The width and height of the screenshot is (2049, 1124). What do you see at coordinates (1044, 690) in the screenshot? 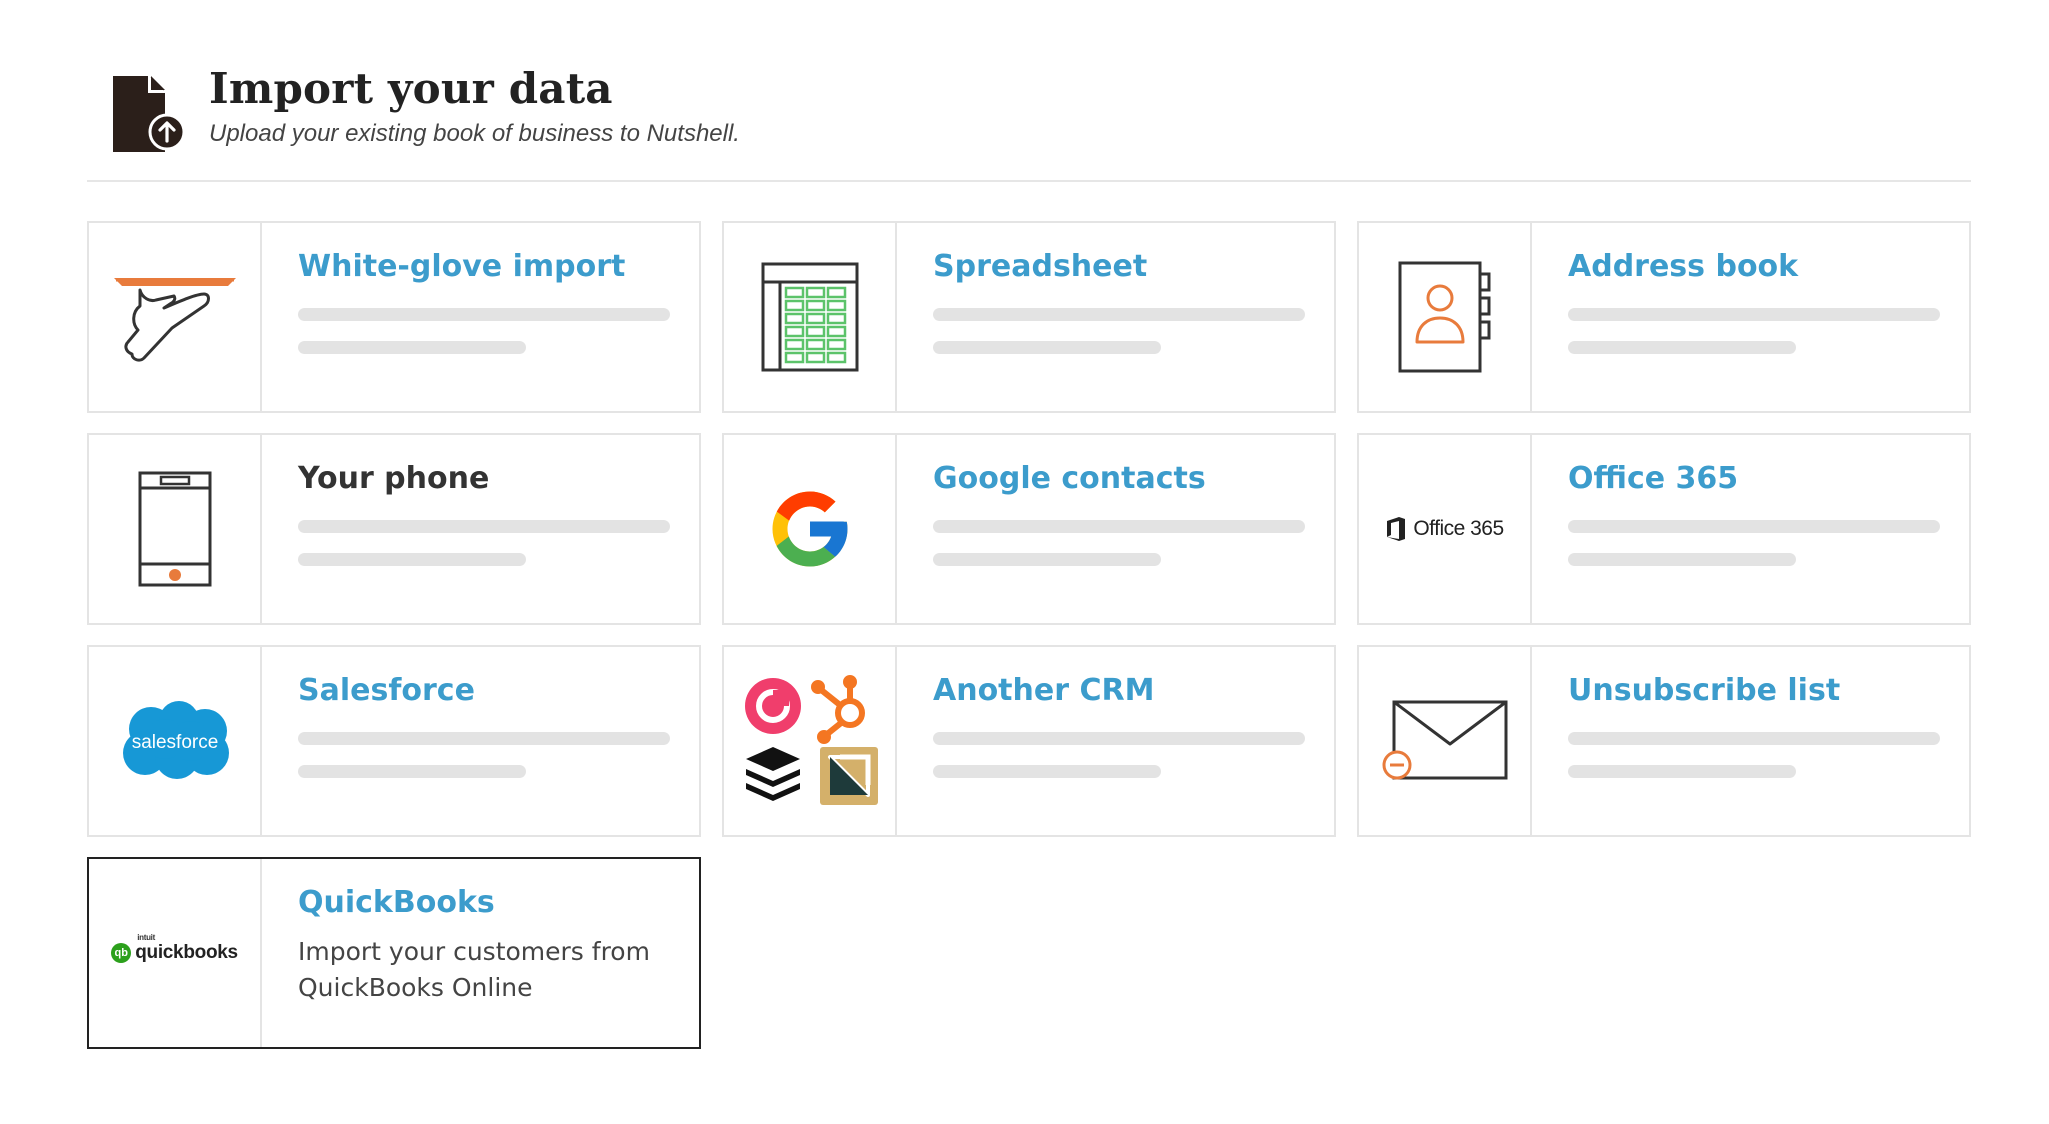
I see `option-title: Another CRM` at bounding box center [1044, 690].